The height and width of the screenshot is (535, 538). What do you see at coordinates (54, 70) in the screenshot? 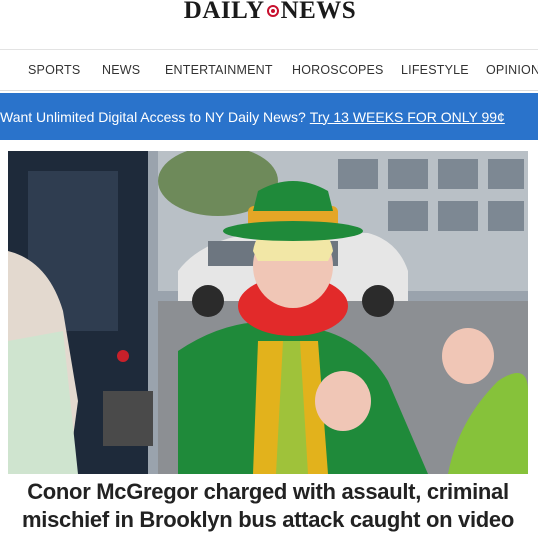
I see `nav-item-sports: SPORTS` at bounding box center [54, 70].